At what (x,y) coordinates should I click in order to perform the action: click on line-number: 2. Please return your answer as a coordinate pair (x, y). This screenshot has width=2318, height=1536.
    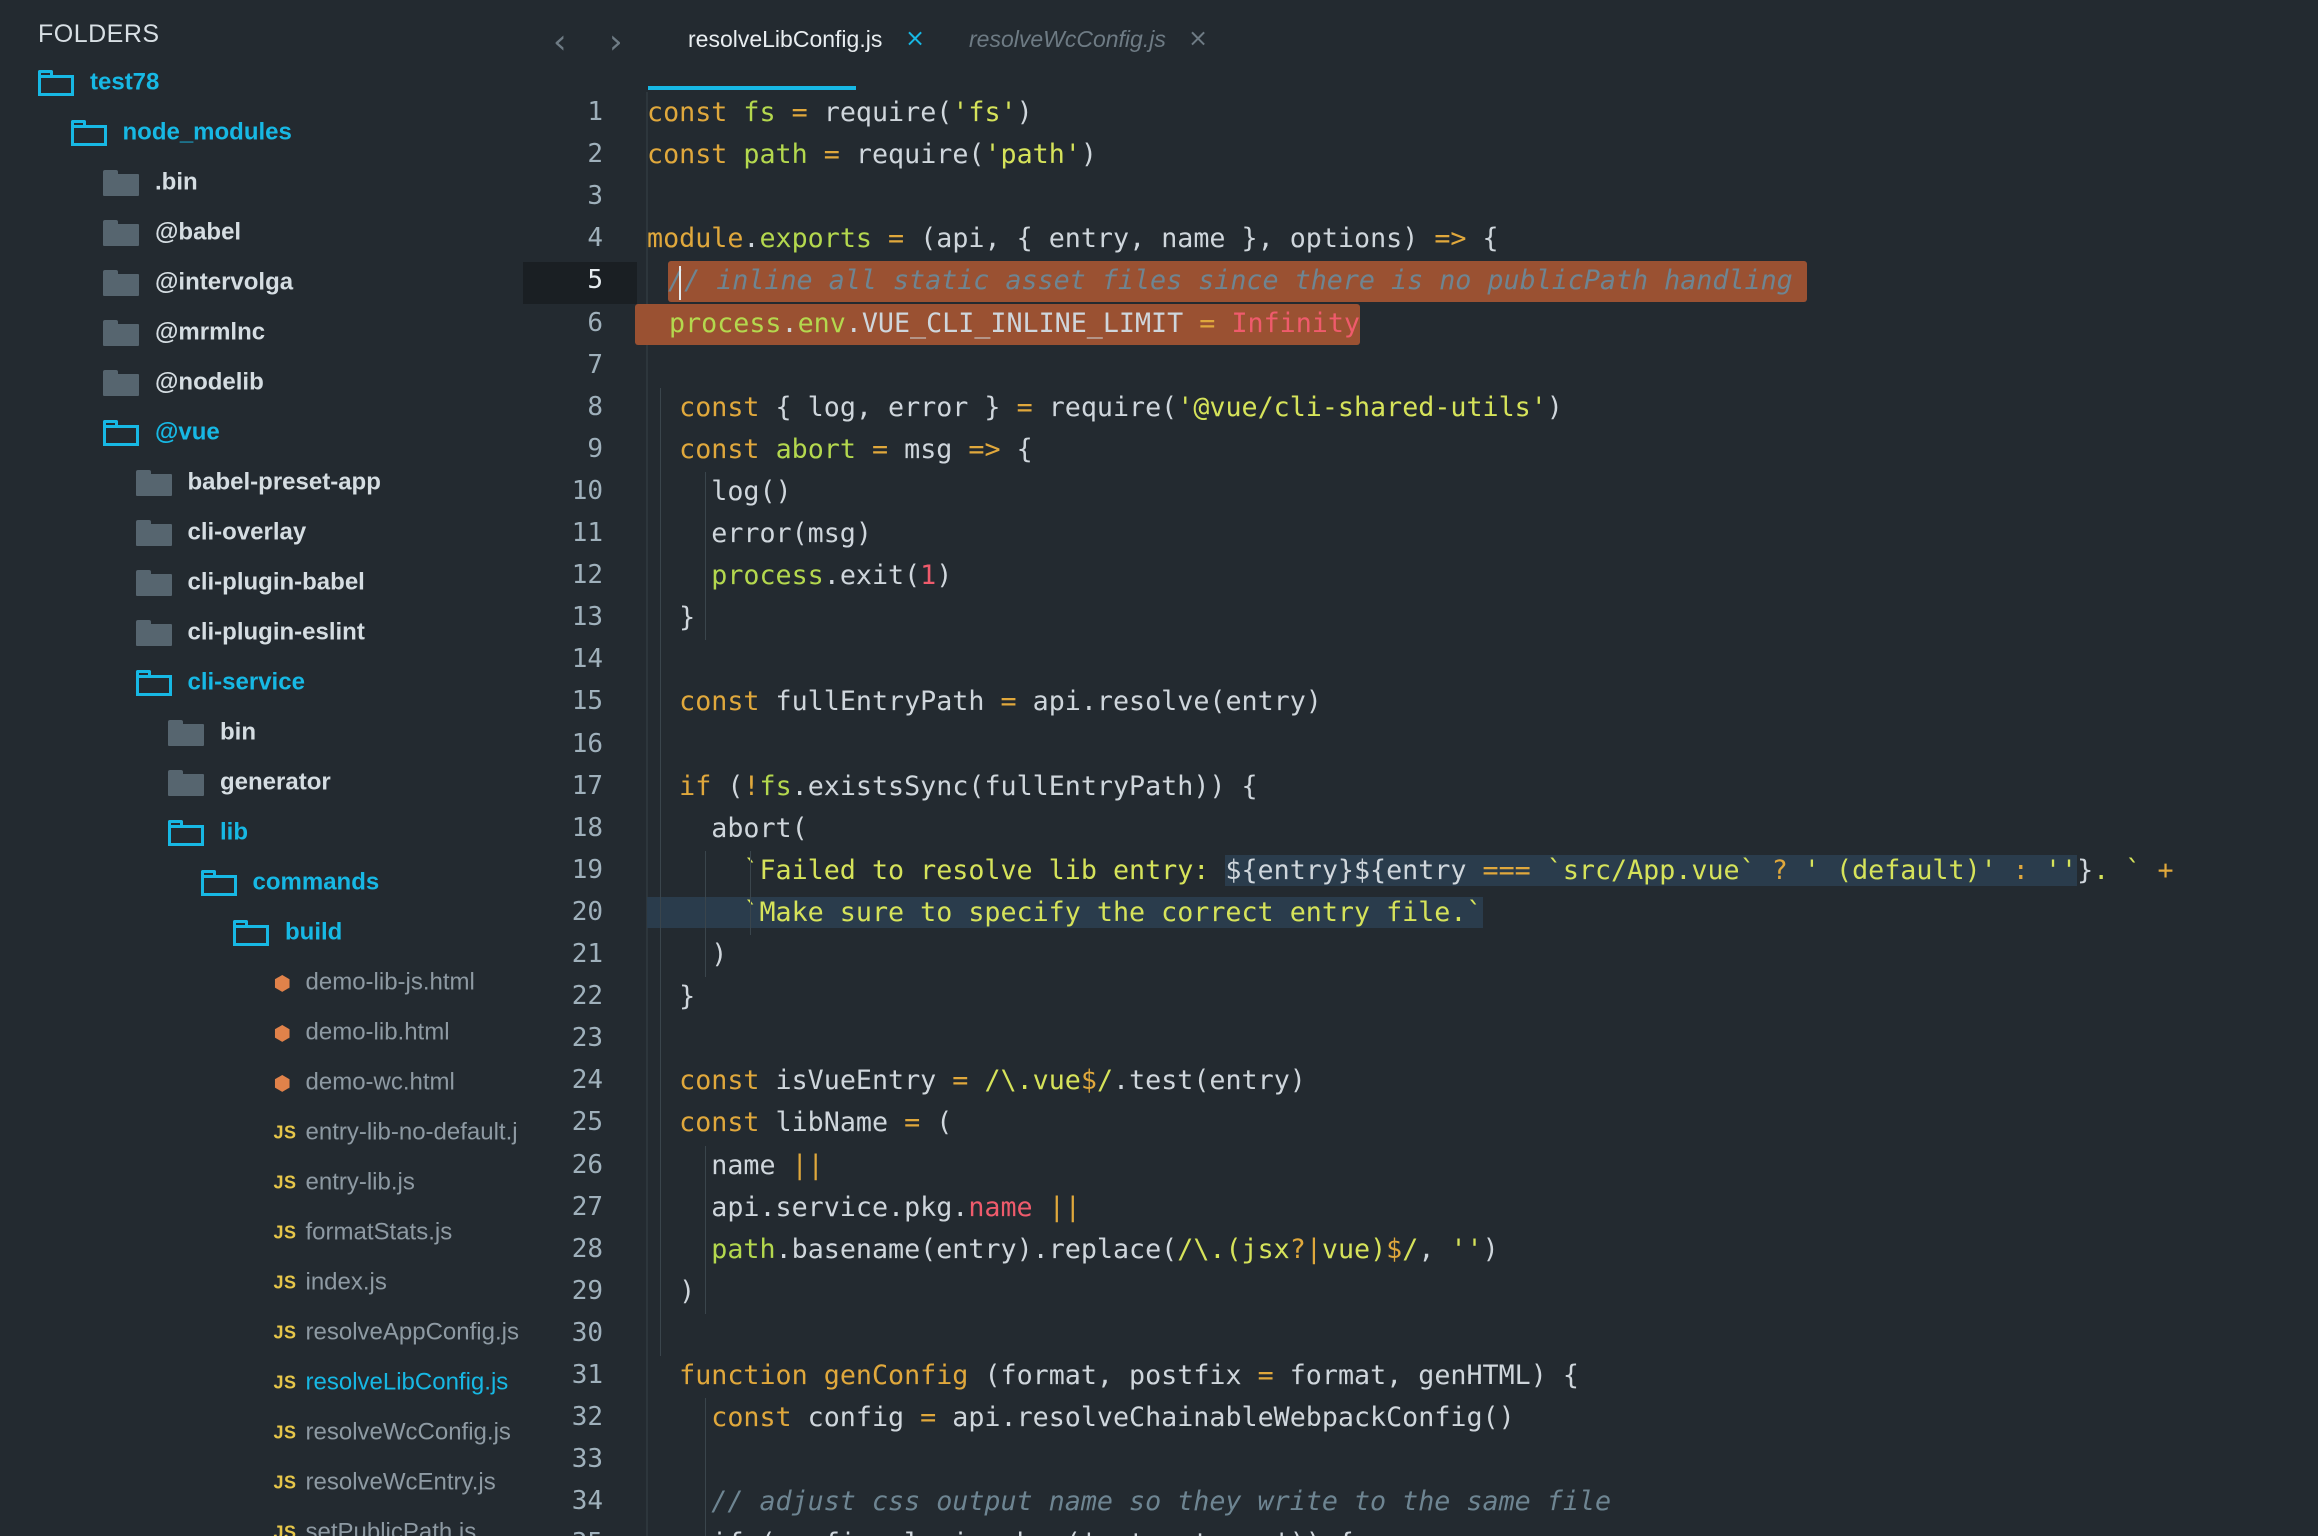
    Looking at the image, I should click on (595, 154).